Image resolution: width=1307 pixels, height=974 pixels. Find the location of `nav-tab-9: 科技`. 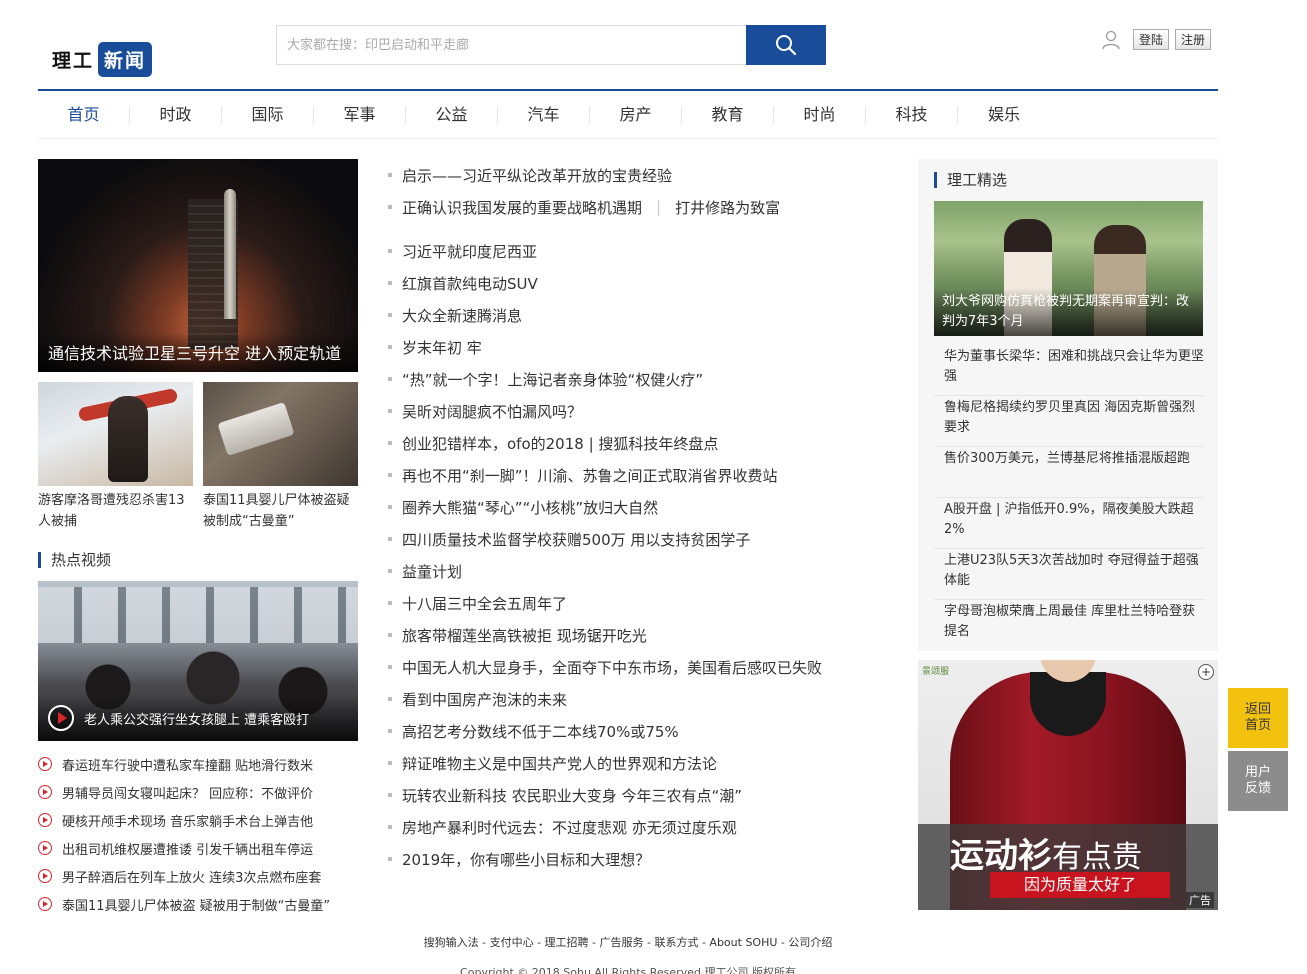

nav-tab-9: 科技 is located at coordinates (912, 114).